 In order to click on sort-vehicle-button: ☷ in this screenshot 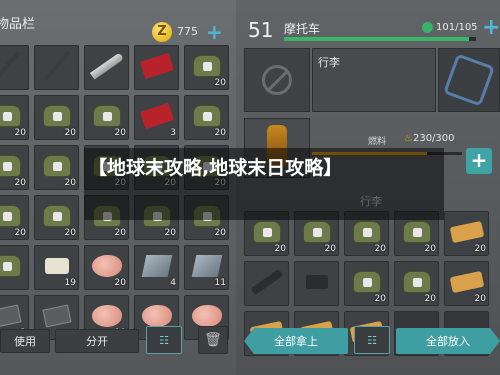, I will do `click(372, 340)`.